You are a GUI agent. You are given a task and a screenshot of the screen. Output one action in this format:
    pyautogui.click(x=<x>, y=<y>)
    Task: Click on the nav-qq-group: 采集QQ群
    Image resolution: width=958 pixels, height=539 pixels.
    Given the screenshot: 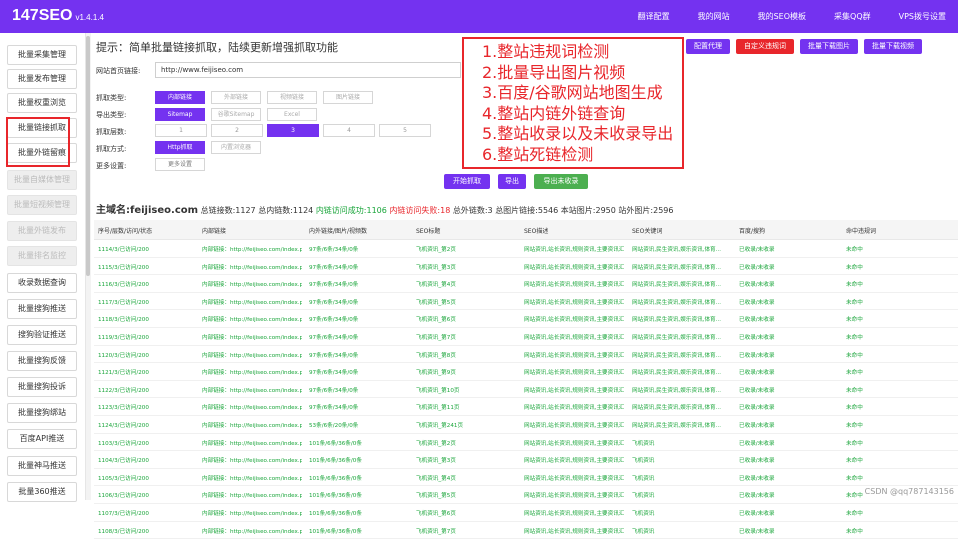 What is the action you would take?
    pyautogui.click(x=852, y=16)
    